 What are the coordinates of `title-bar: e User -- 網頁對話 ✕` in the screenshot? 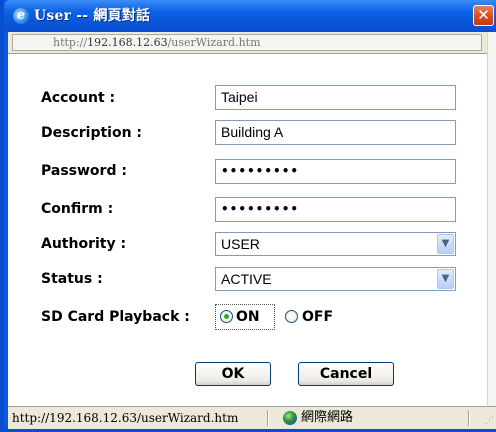 It's located at (250, 16).